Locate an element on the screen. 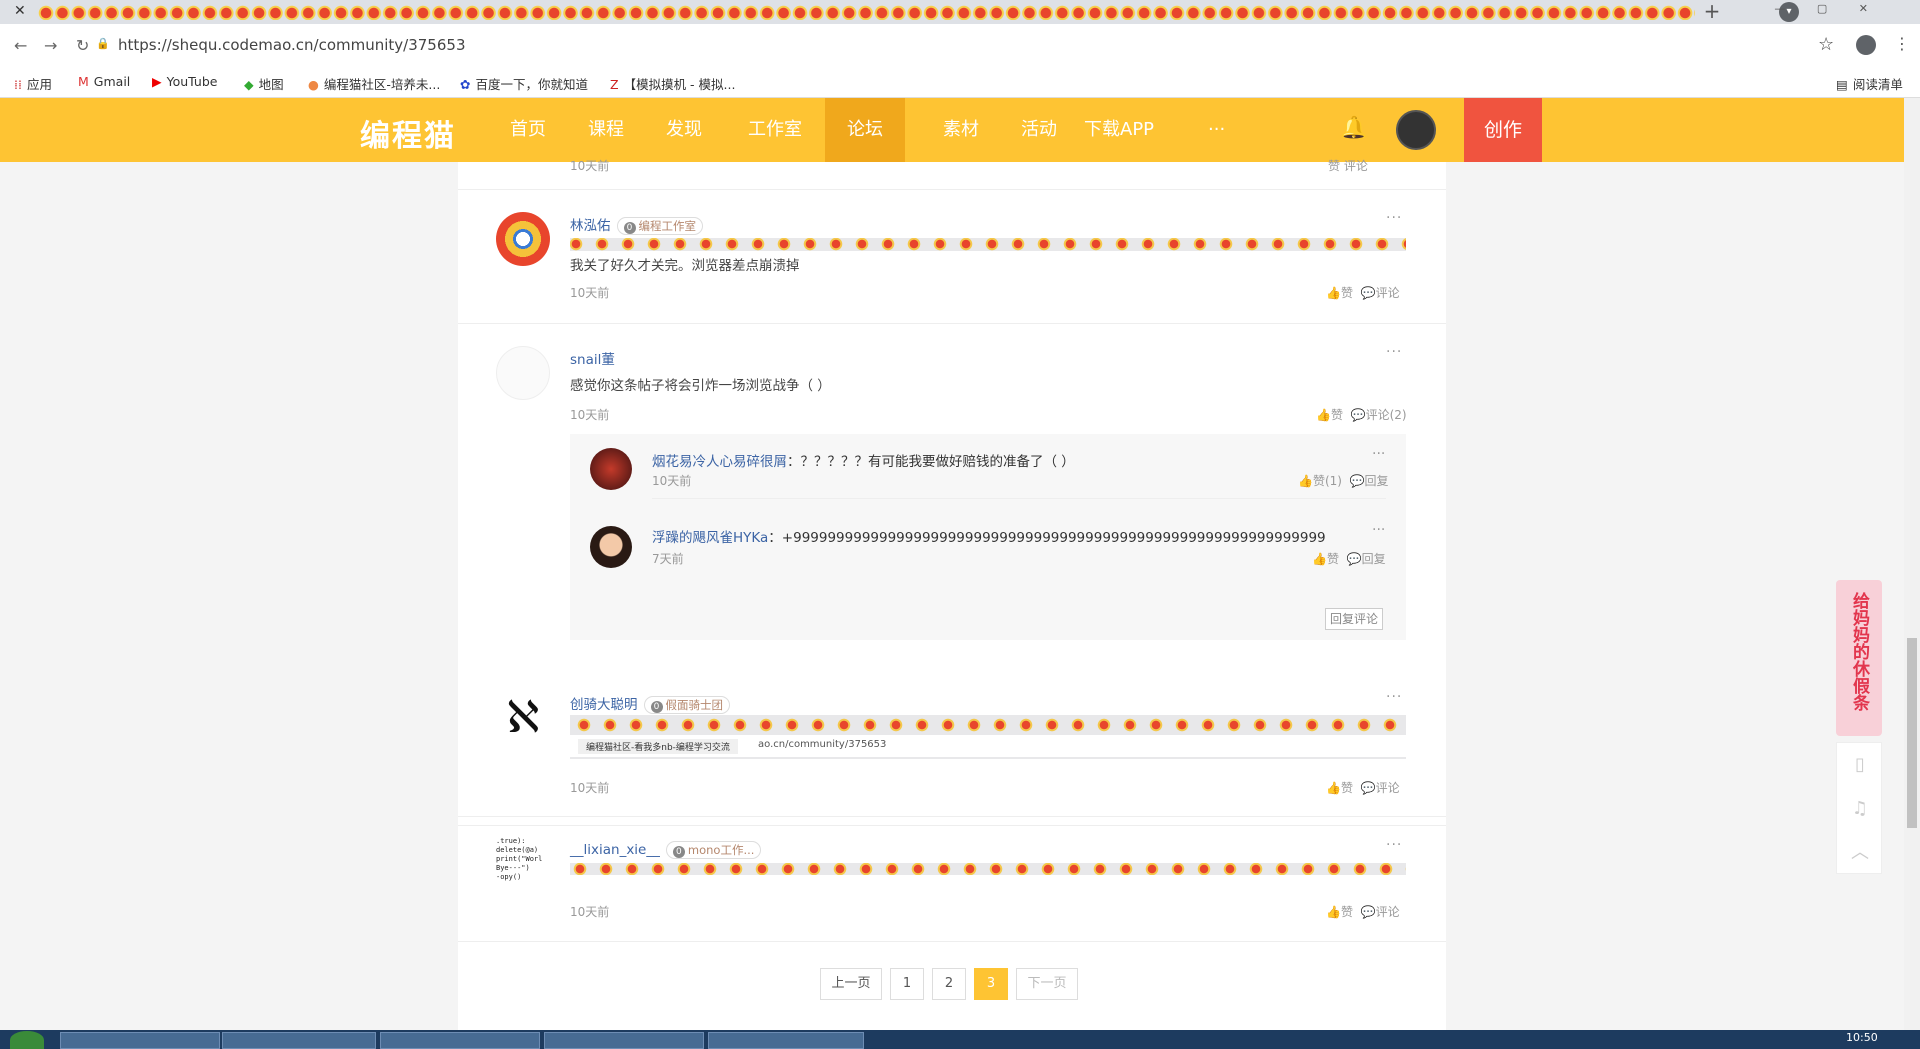 This screenshot has height=1049, width=1920. window-controls: — ▢ ✕ is located at coordinates (1828, 8).